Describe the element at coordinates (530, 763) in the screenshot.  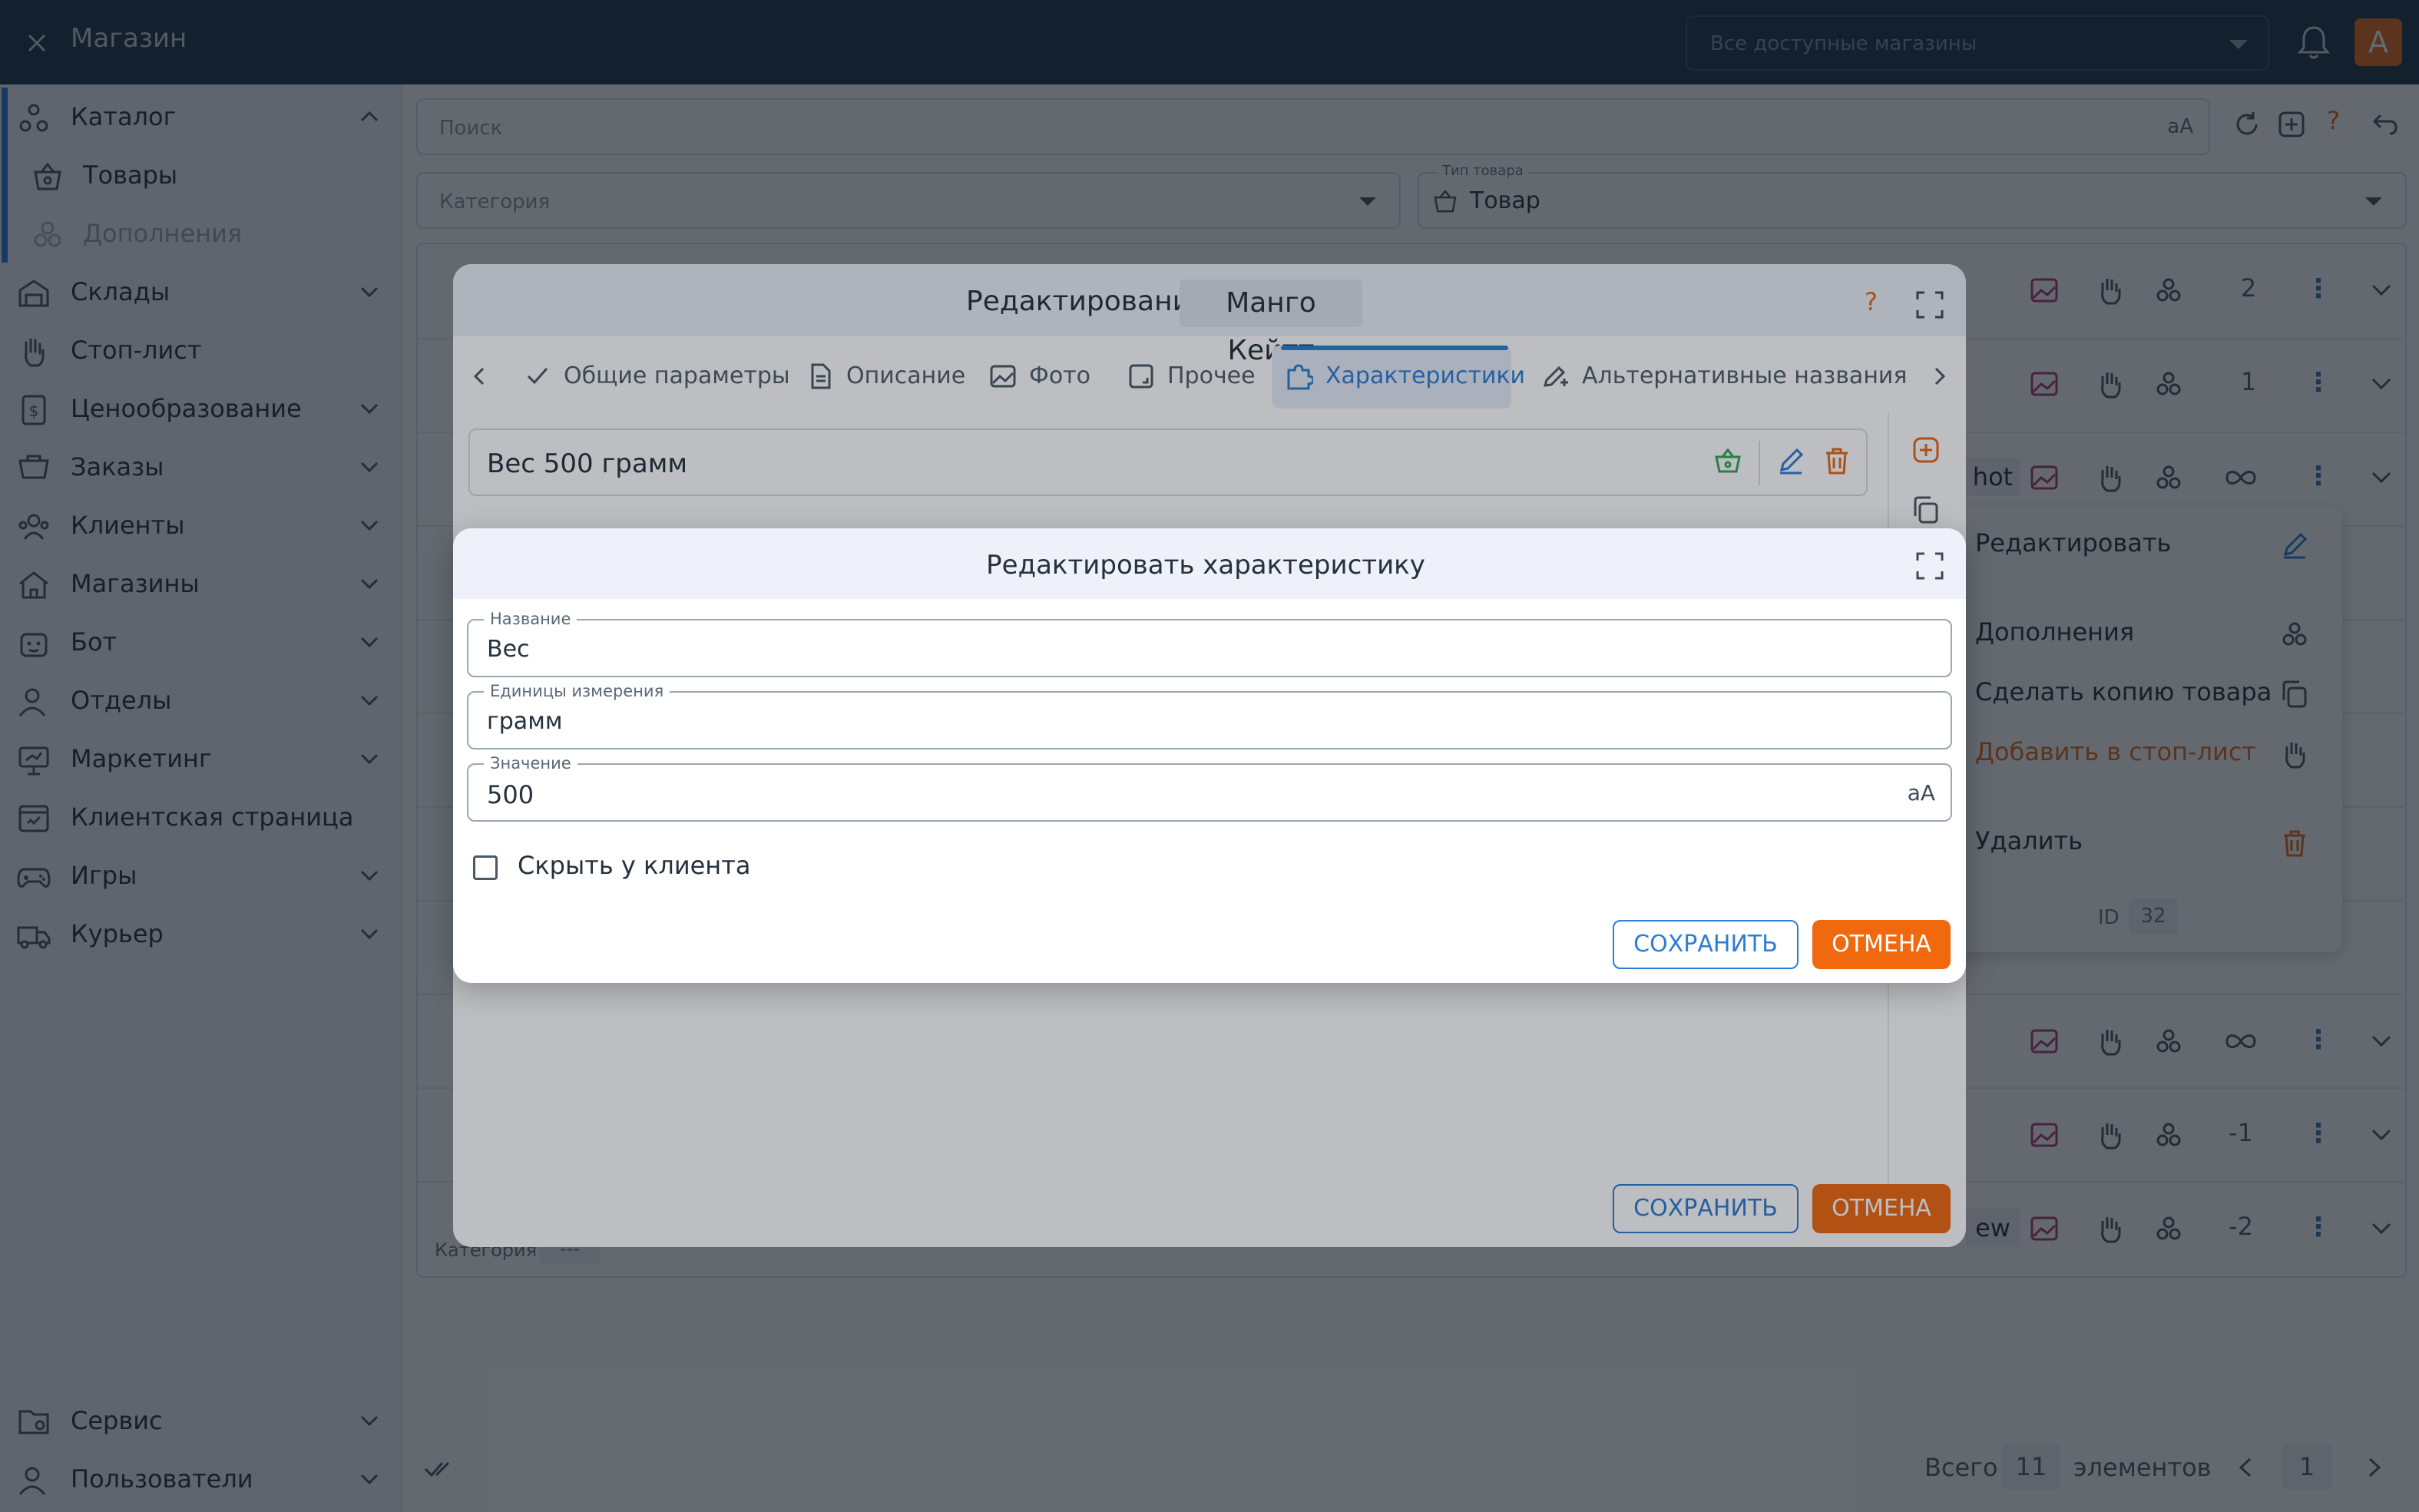
I see `value-field-label: Значение` at that location.